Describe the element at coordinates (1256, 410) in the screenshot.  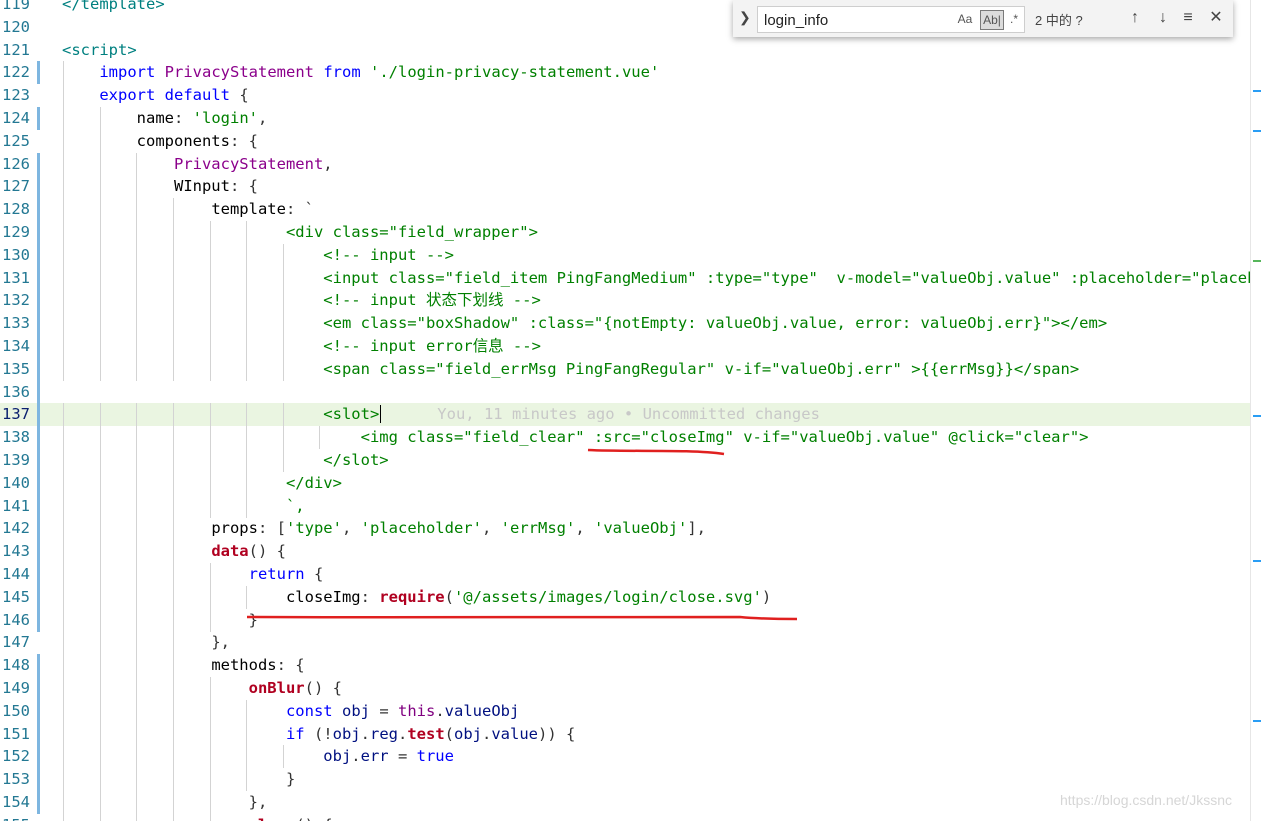
I see `vertical-scrollbar` at that location.